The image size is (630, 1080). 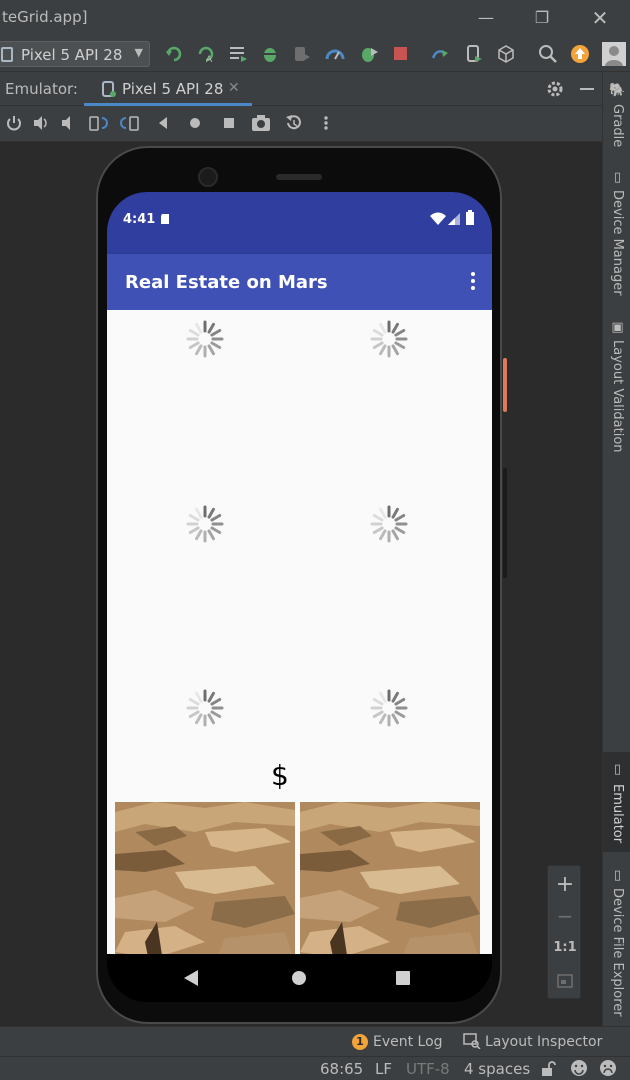 What do you see at coordinates (238, 54) in the screenshot?
I see `run-config-icon` at bounding box center [238, 54].